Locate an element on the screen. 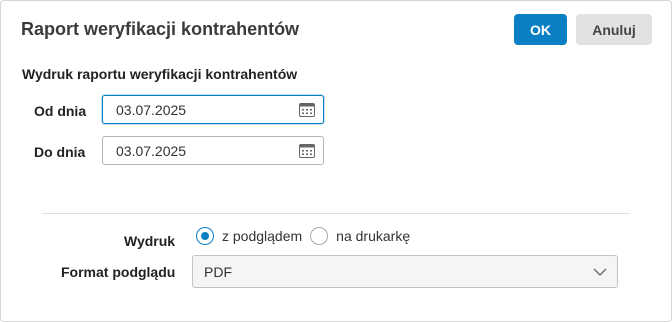 The height and width of the screenshot is (322, 672). from-date-field: 03.07.2025 is located at coordinates (213, 109).